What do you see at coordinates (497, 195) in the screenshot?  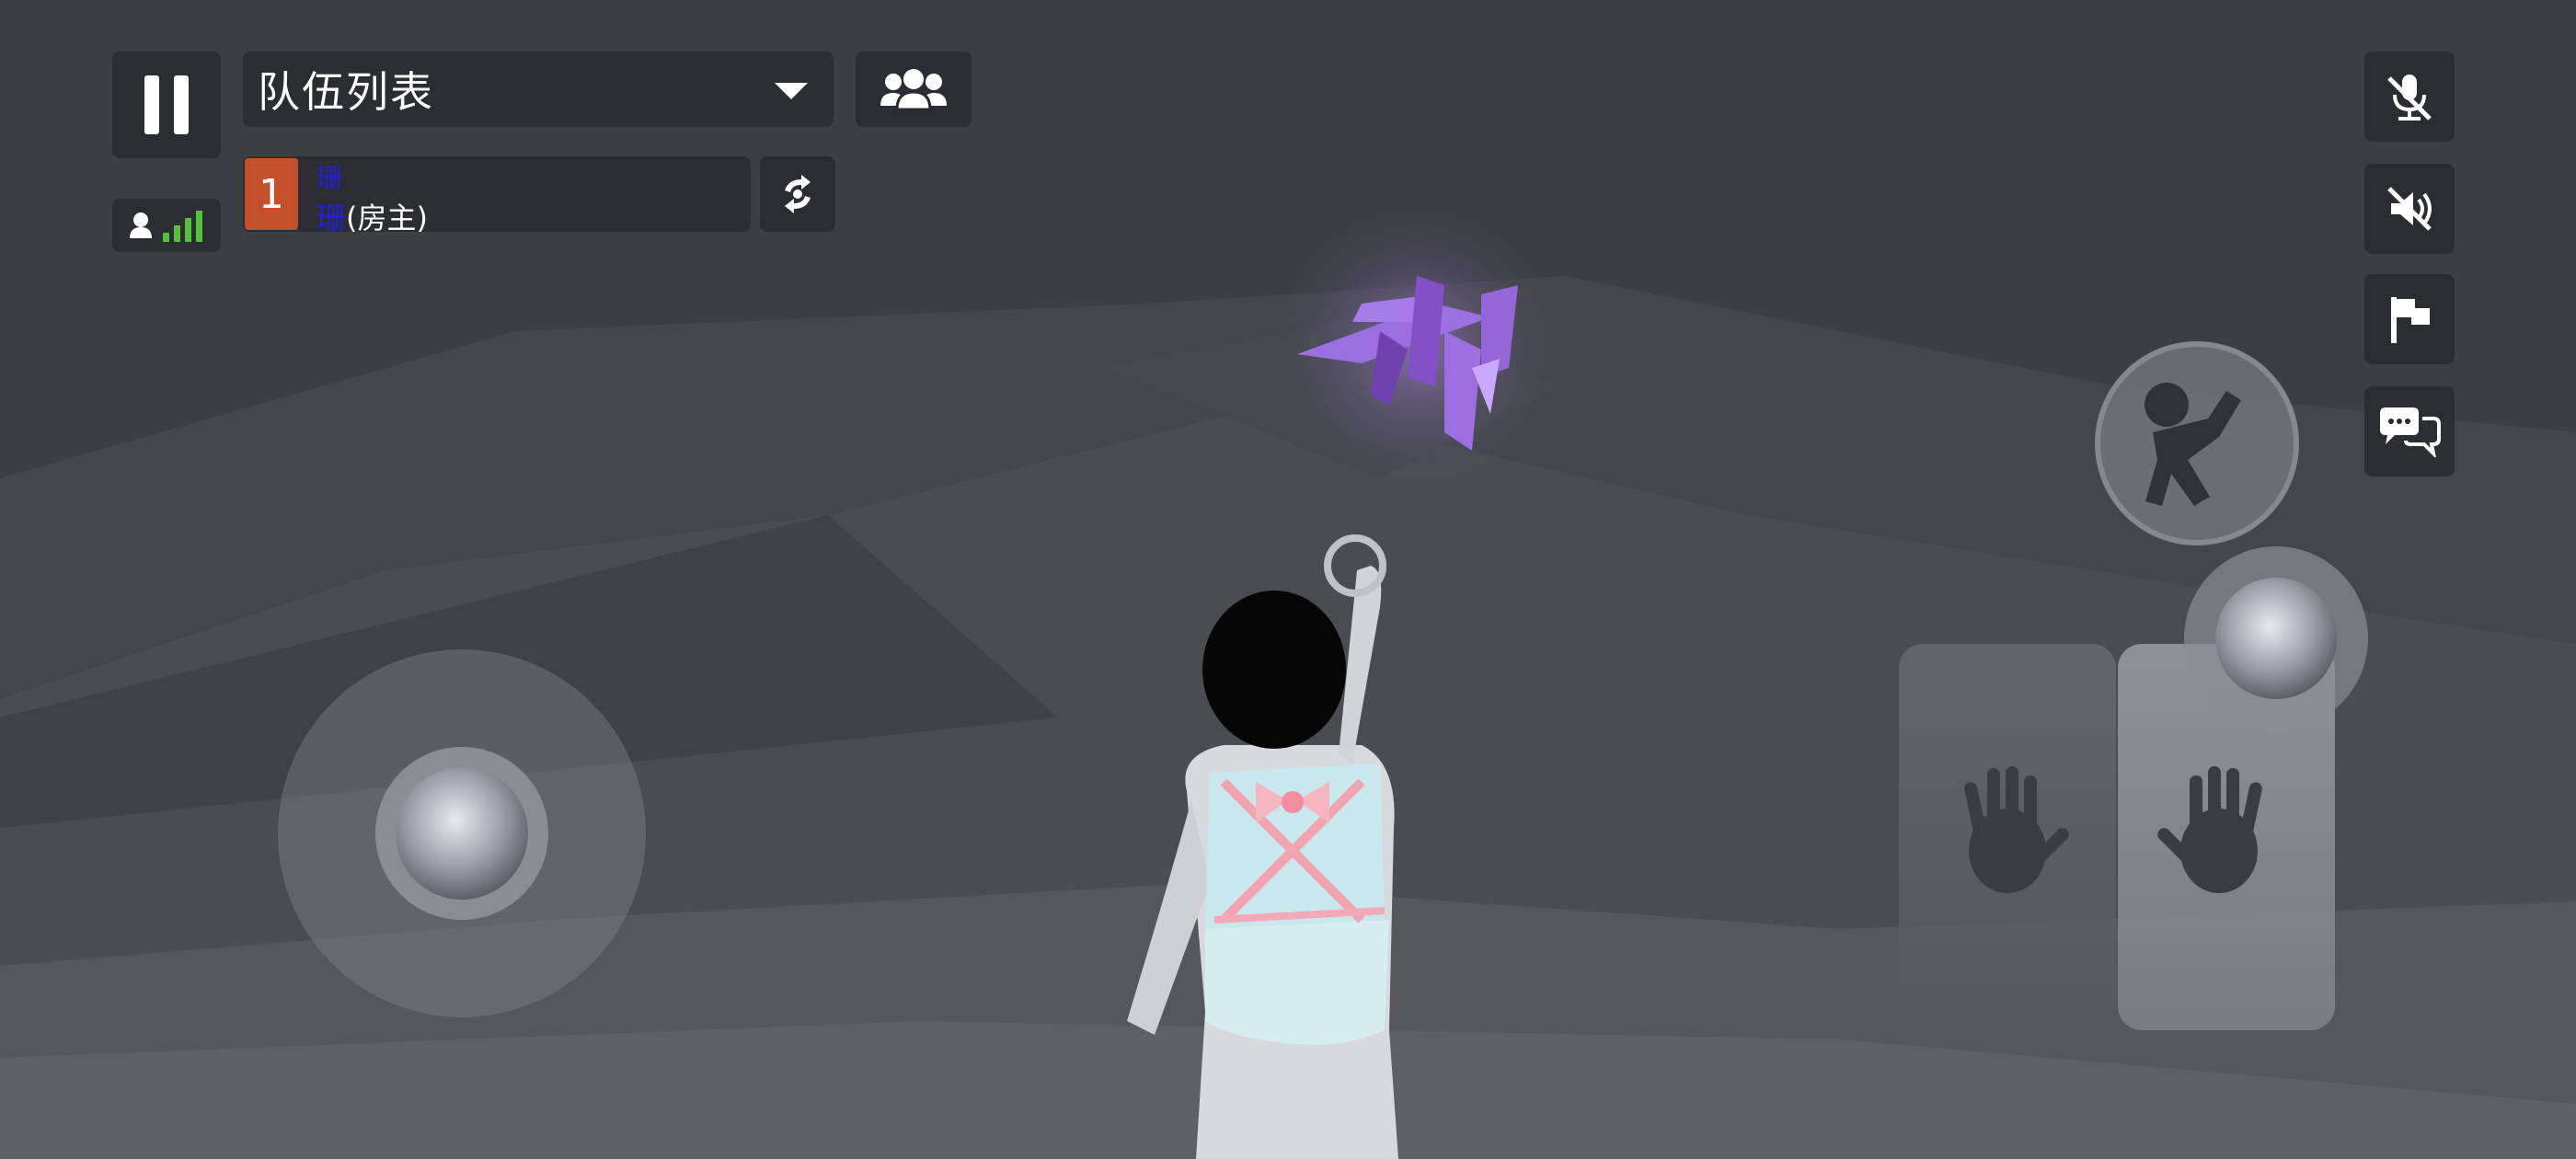 I see `player-list-item: 1 珊 珊(房主)` at bounding box center [497, 195].